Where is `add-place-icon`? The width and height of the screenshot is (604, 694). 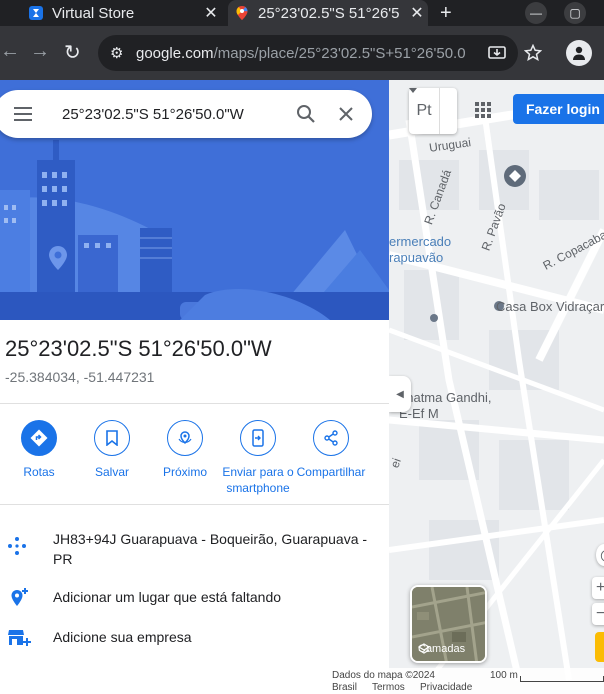
add-place-icon is located at coordinates (26, 598).